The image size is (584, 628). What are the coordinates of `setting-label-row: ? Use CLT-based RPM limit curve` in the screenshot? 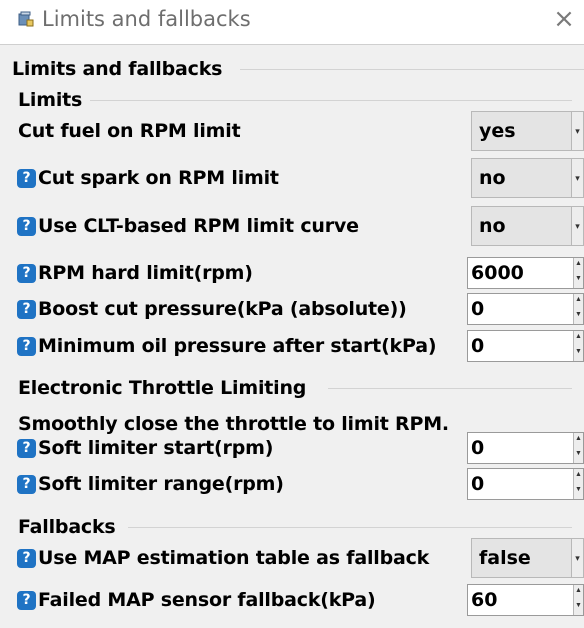 It's located at (188, 226).